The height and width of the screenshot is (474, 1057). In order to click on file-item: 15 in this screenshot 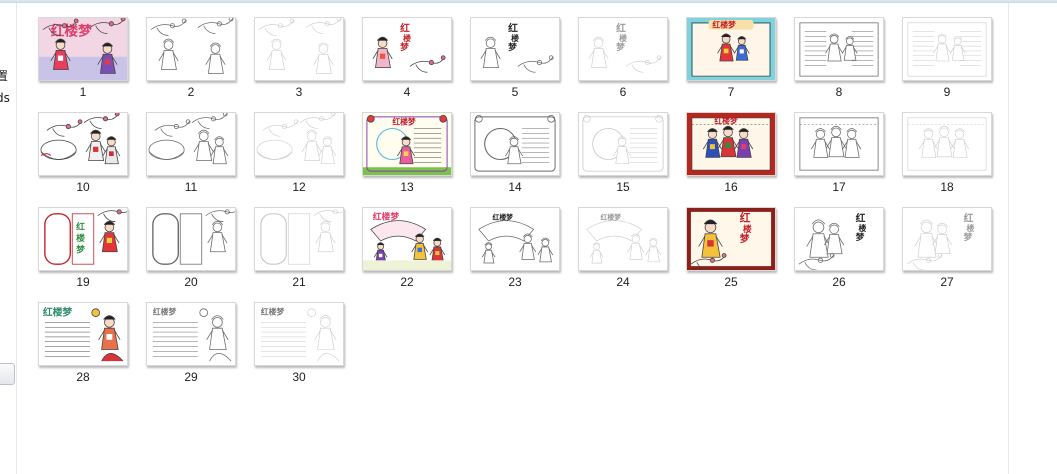, I will do `click(631, 159)`.